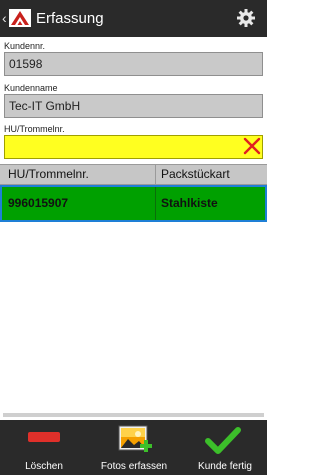 The width and height of the screenshot is (320, 475). I want to click on gear-icon, so click(246, 18).